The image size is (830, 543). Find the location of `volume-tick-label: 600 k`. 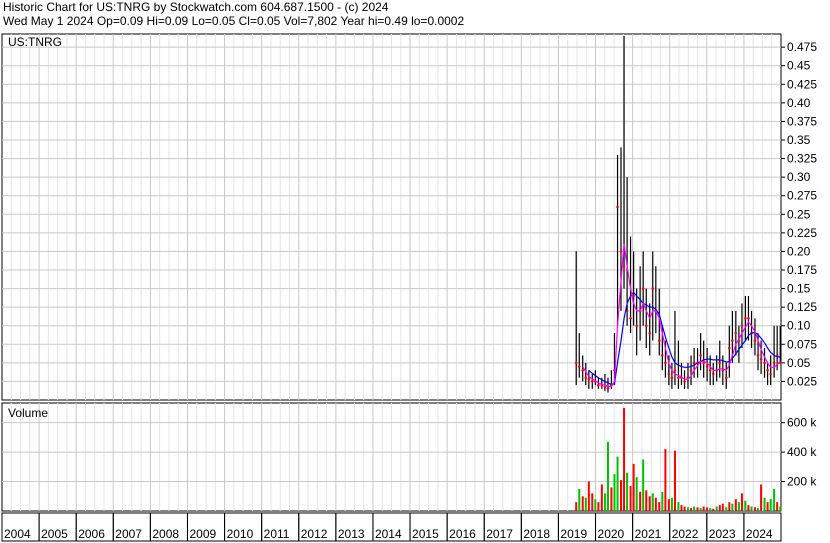

volume-tick-label: 600 k is located at coordinates (802, 423).